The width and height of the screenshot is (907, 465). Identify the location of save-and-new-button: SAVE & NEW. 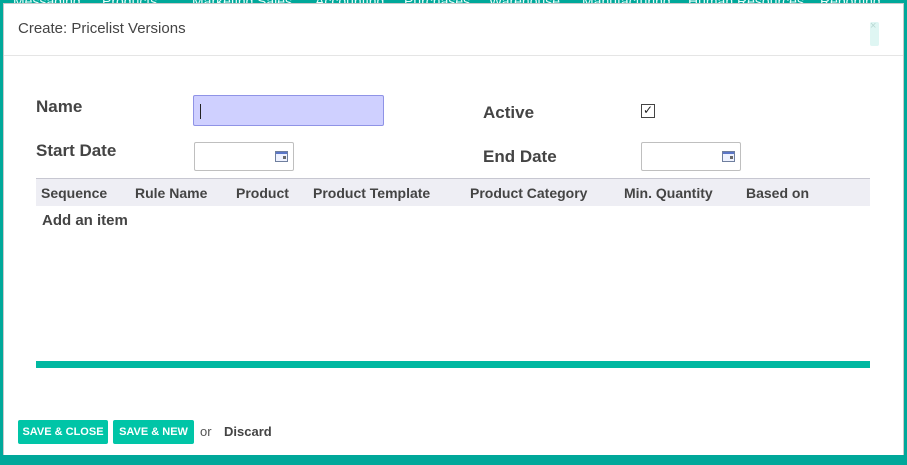
(153, 432).